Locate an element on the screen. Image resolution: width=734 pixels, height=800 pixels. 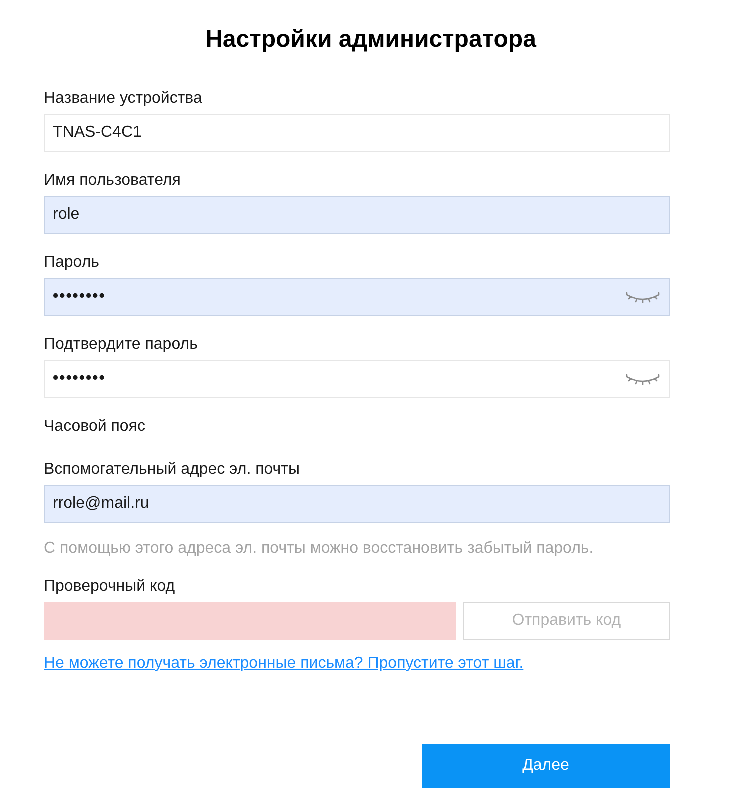
text-input: rrole@mail.ru is located at coordinates (357, 504).